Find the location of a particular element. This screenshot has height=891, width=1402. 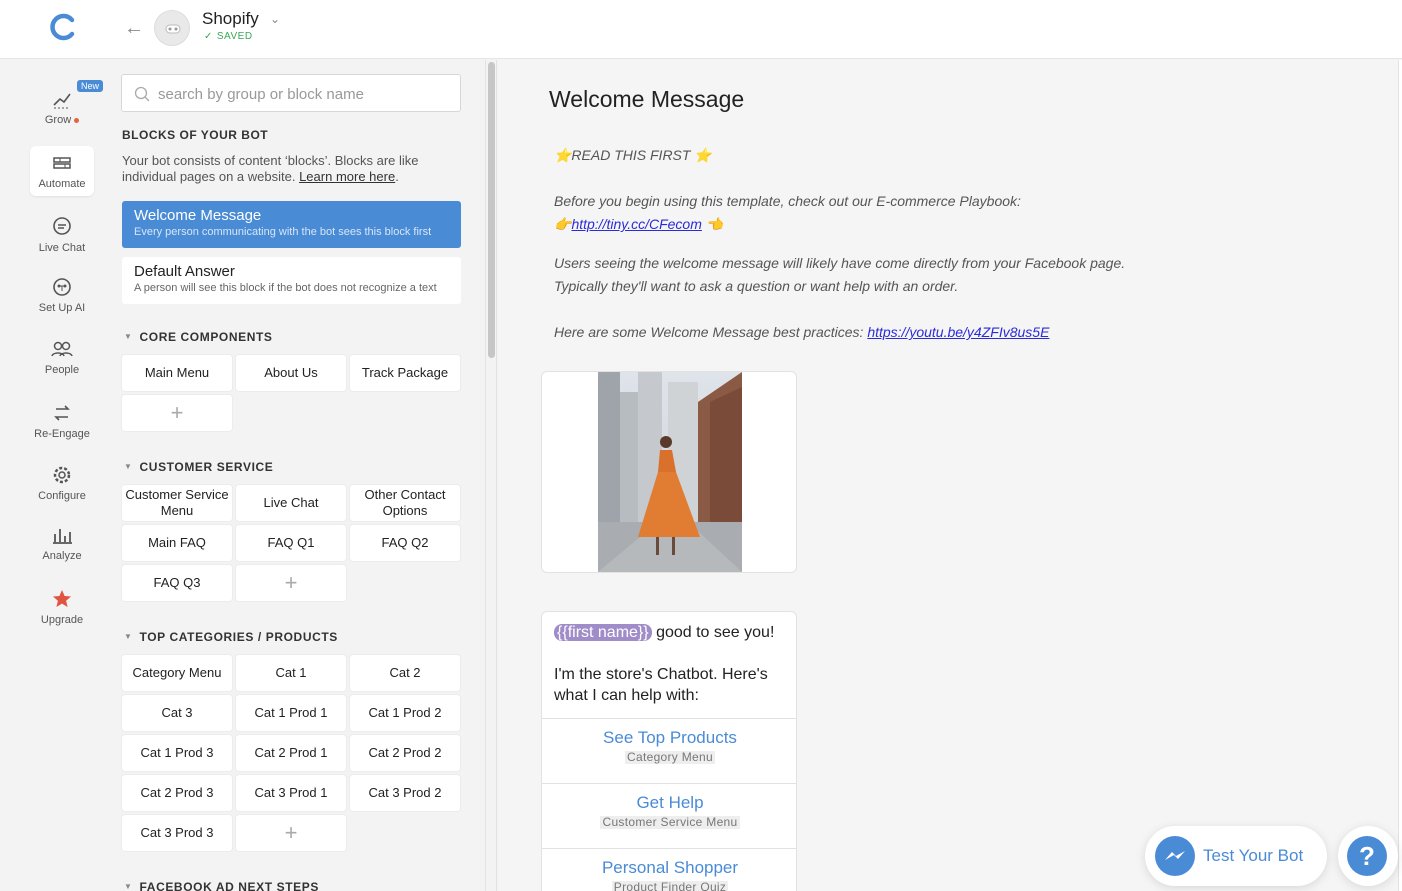

search-box is located at coordinates (291, 93).